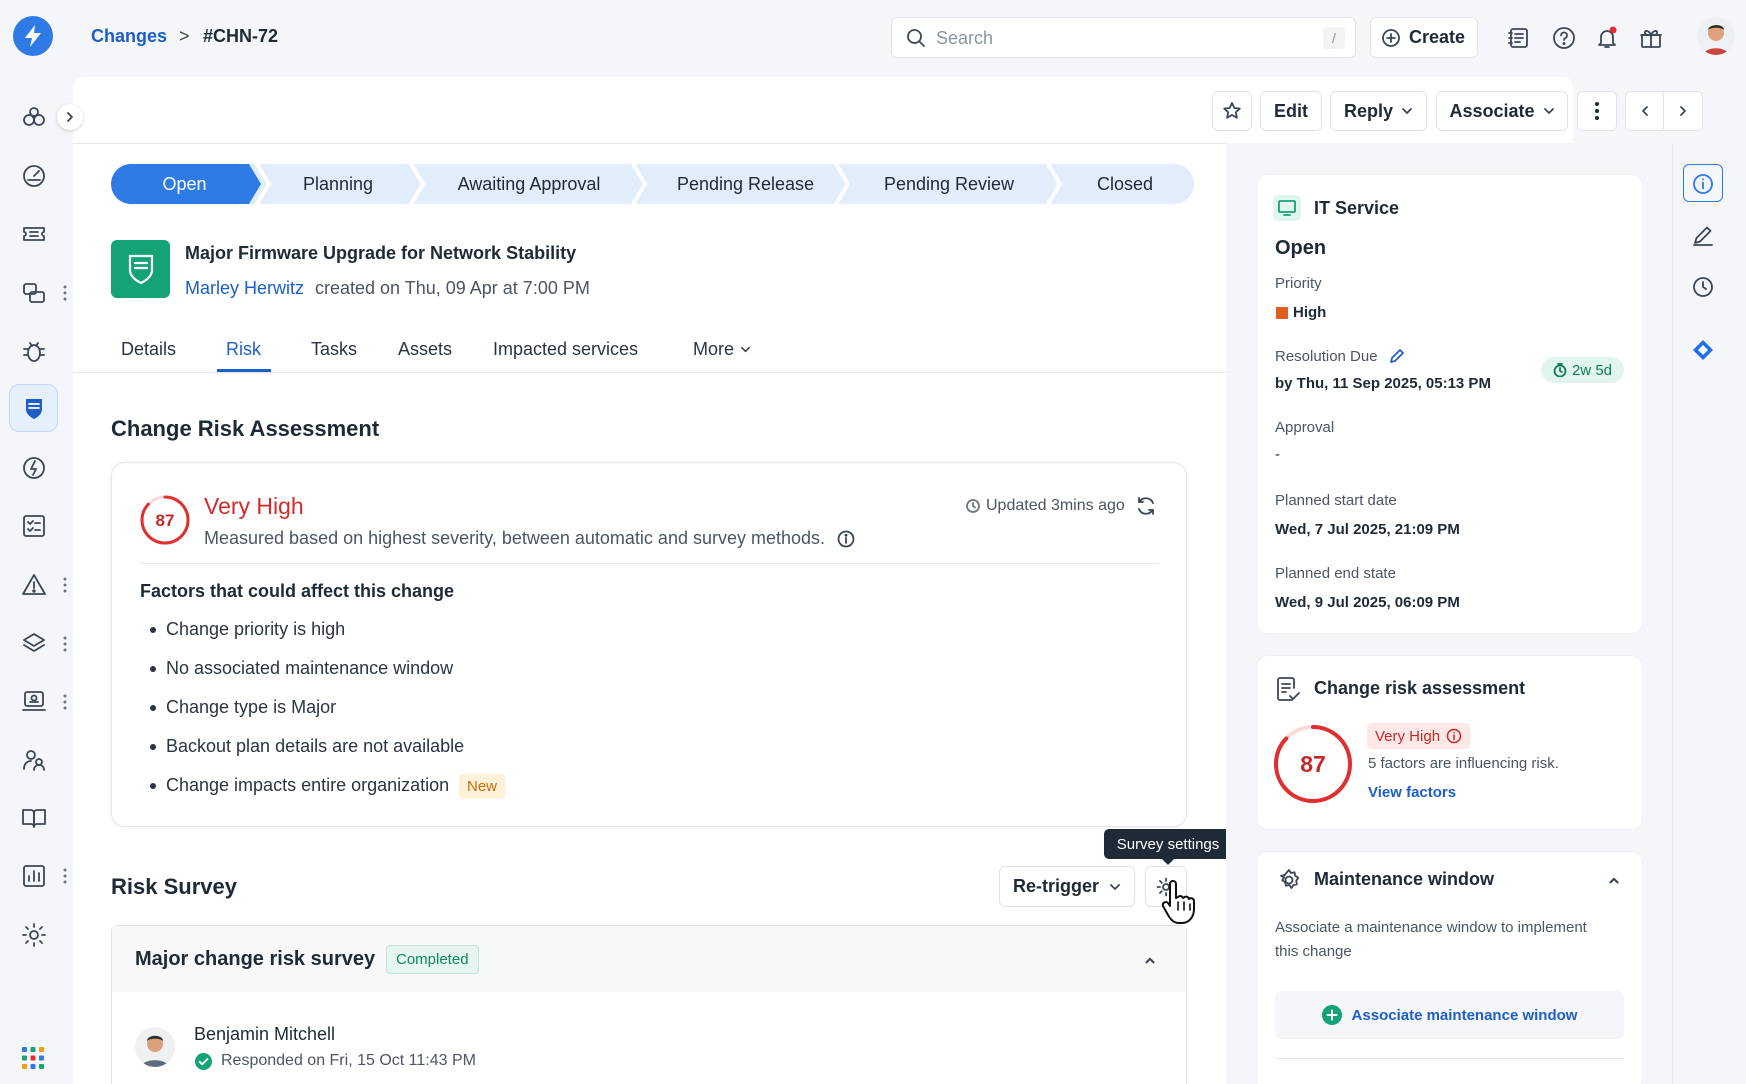 Image resolution: width=1746 pixels, height=1084 pixels. I want to click on create-label: Create, so click(1437, 37).